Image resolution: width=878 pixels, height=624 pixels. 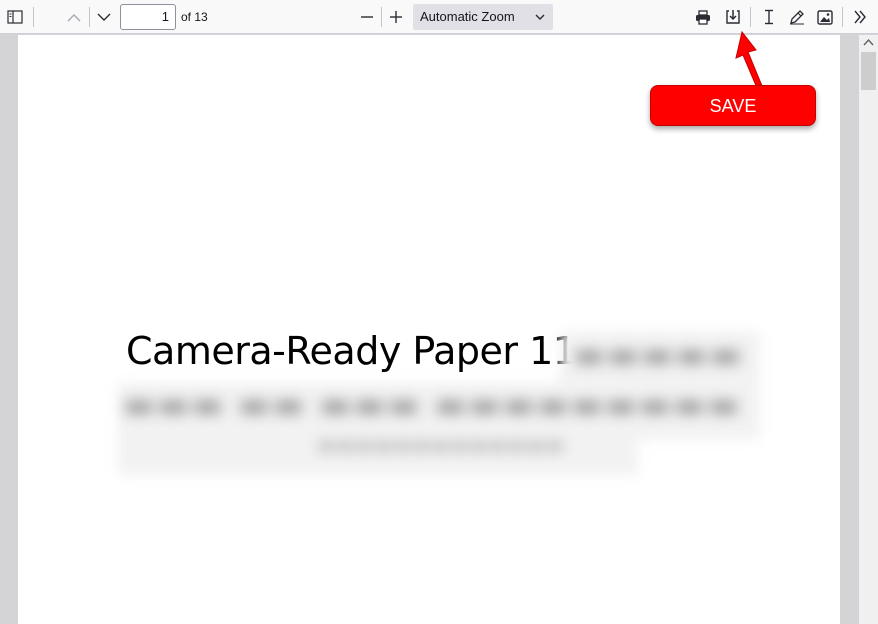 I want to click on pdf-toolbar: 1 of 13 Automatic Zoom, so click(x=439, y=17).